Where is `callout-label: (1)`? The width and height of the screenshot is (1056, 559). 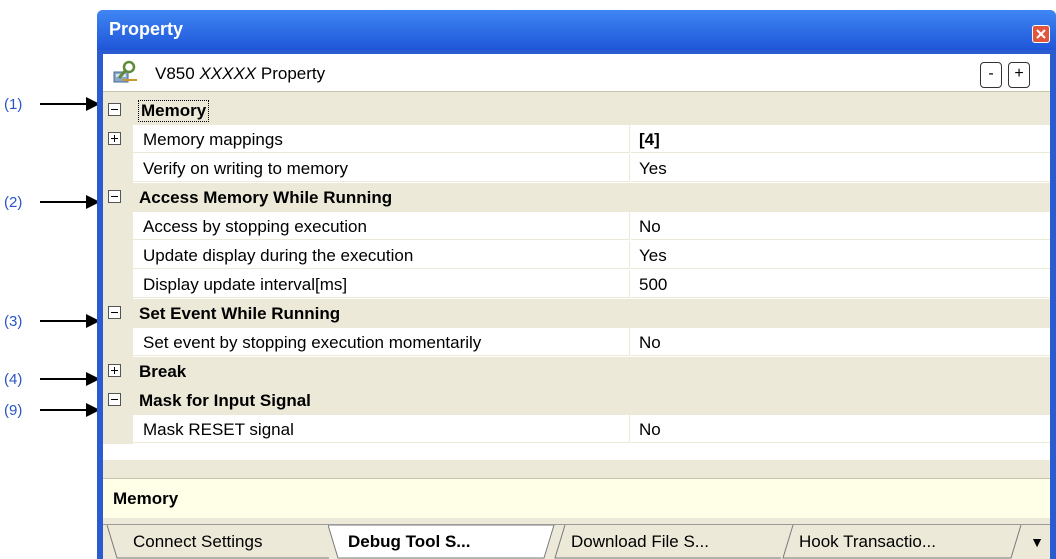
callout-label: (1) is located at coordinates (13, 104).